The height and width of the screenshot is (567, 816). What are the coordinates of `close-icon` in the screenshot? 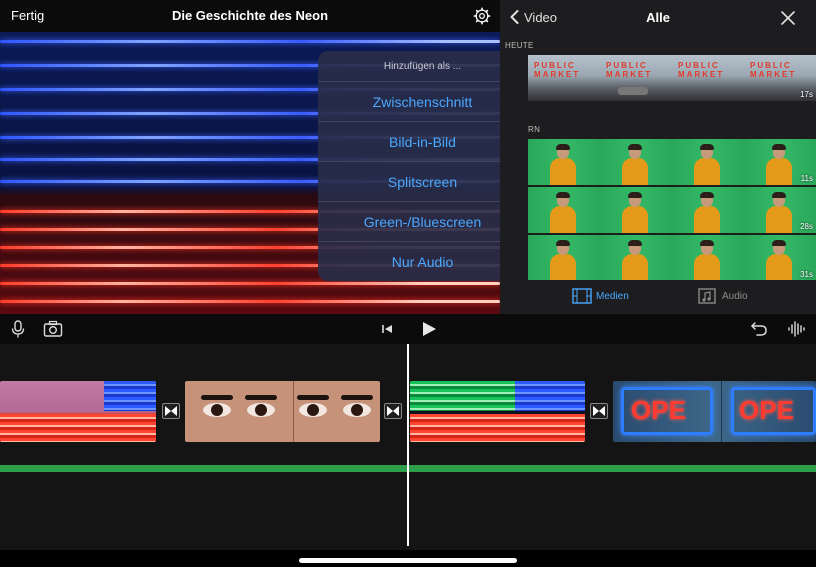 It's located at (788, 18).